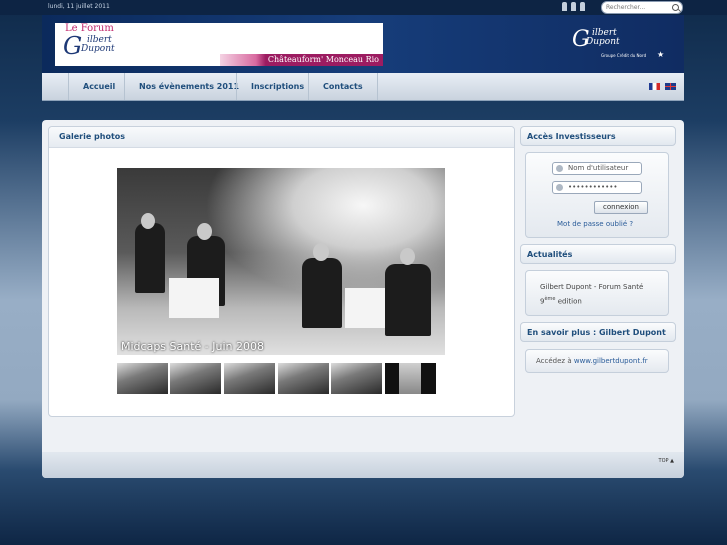 This screenshot has height=545, width=727. What do you see at coordinates (624, 55) in the screenshot?
I see `gd-subtitle: Groupe Crédit du Nord` at bounding box center [624, 55].